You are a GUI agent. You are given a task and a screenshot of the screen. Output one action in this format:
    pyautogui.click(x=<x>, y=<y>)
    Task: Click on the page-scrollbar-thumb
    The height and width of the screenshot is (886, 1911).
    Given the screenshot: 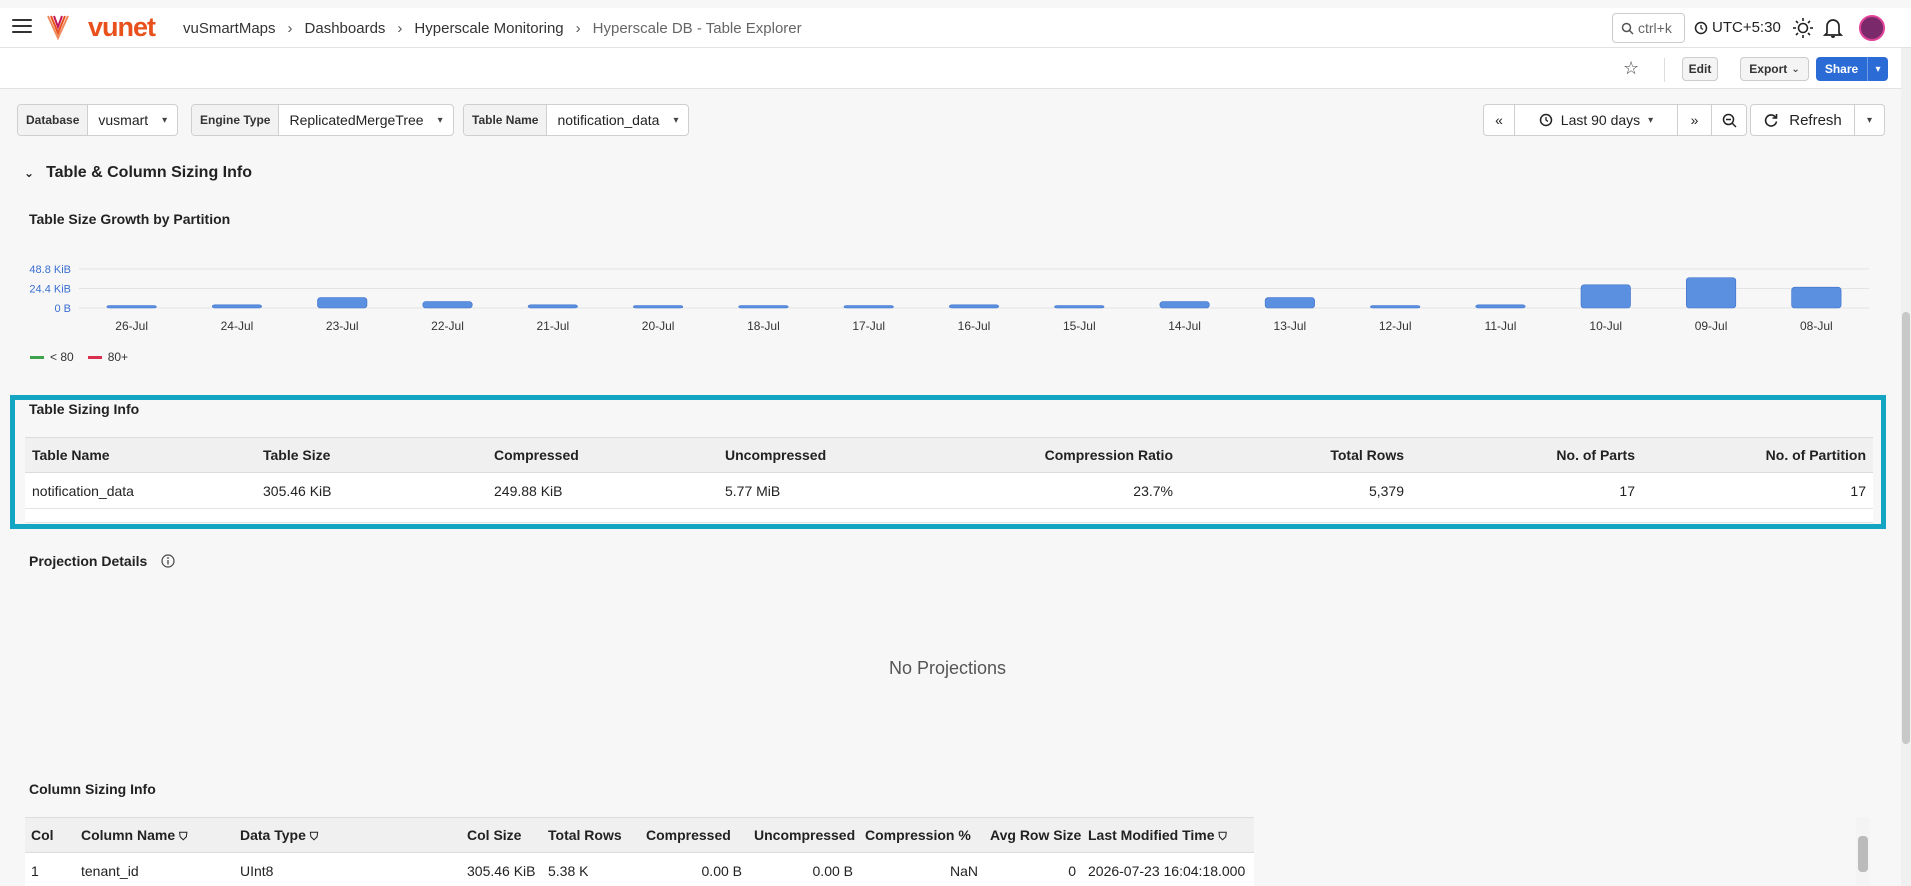 What is the action you would take?
    pyautogui.click(x=1906, y=528)
    